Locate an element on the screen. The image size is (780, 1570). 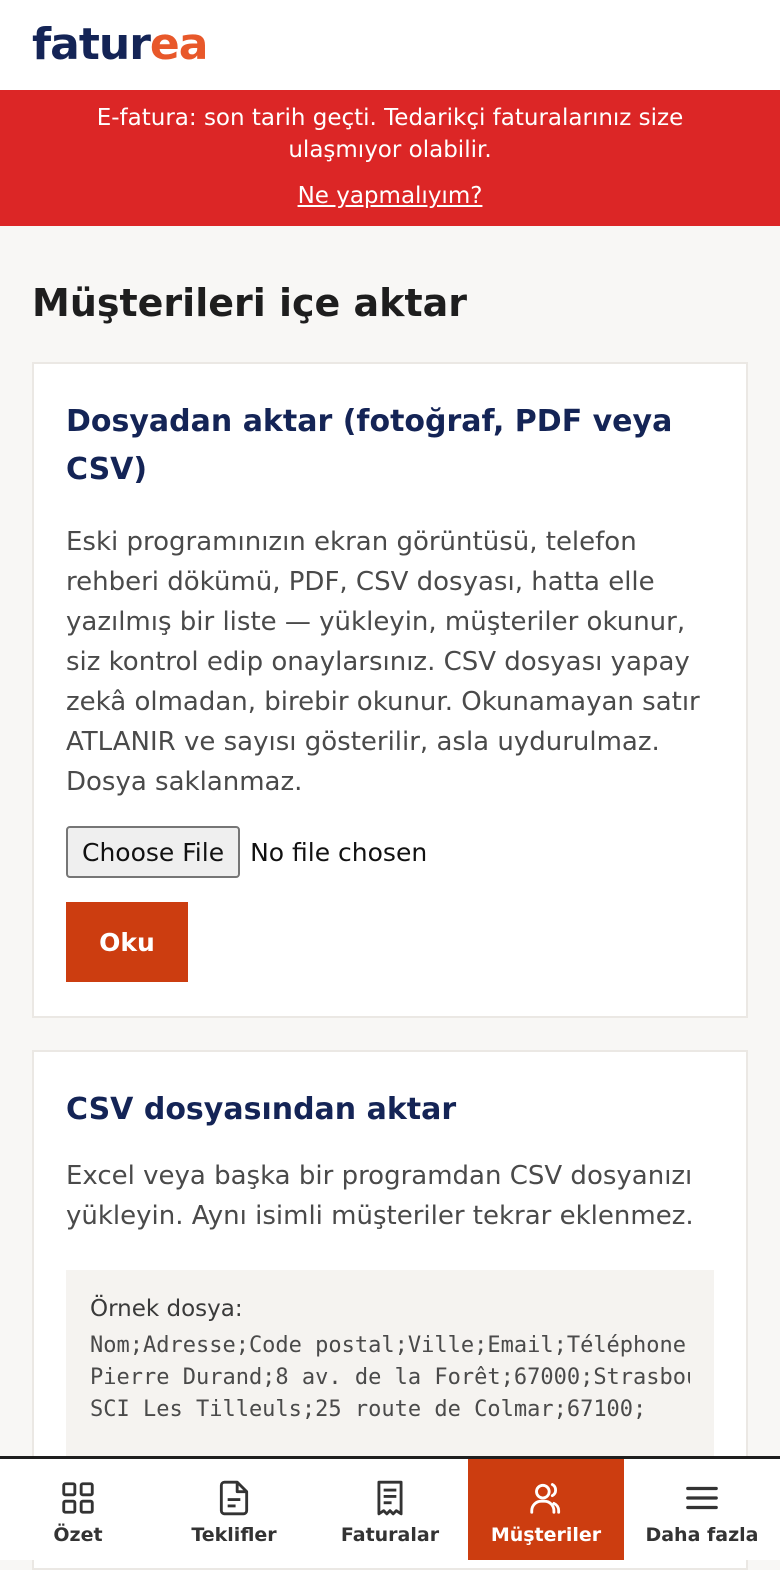
document-icon is located at coordinates (234, 1498).